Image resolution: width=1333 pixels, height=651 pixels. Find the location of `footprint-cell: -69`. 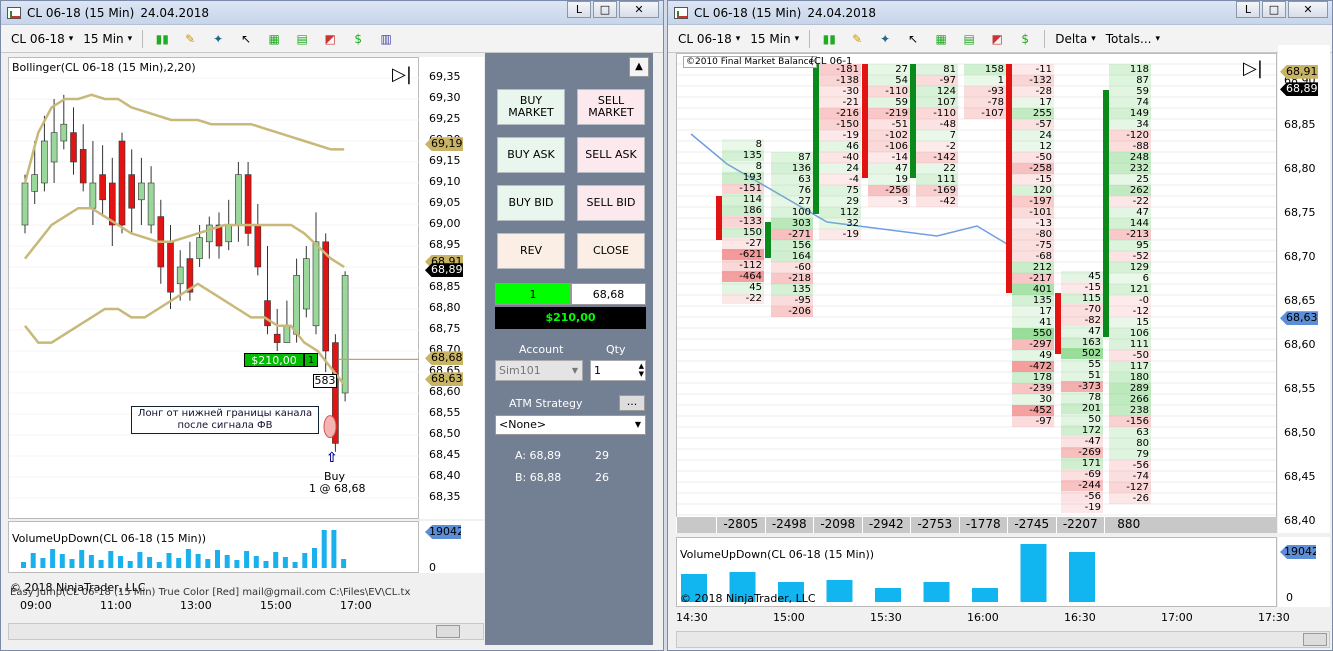

footprint-cell: -69 is located at coordinates (1082, 474).